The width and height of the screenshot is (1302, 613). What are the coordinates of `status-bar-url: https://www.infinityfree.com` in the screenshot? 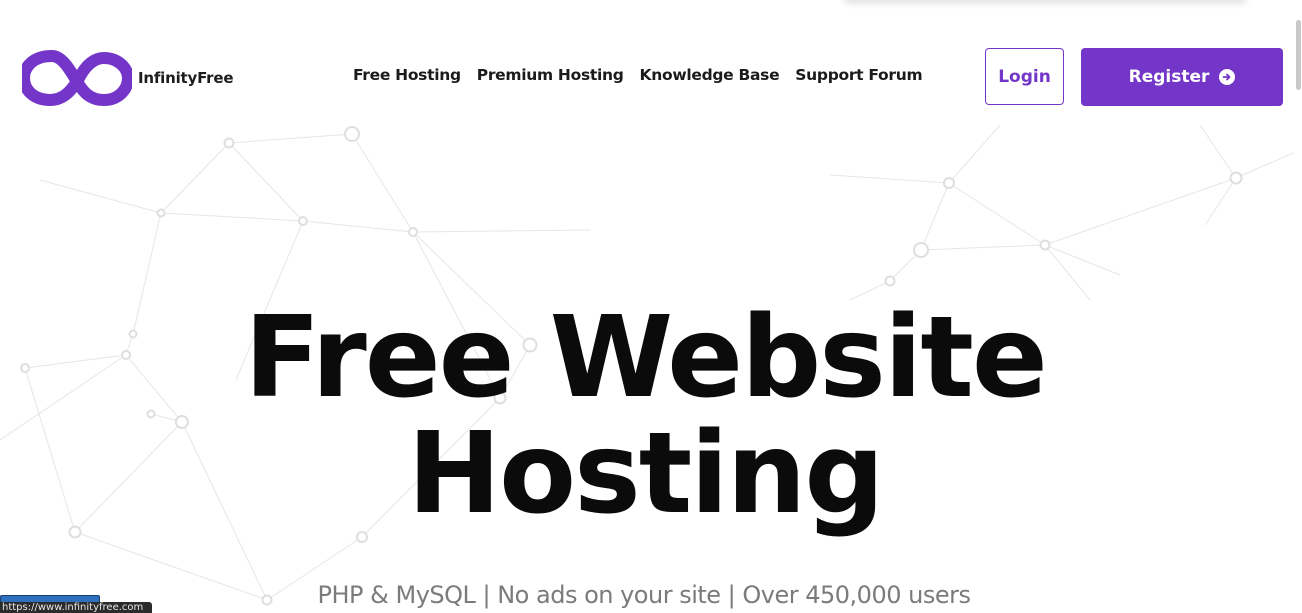 It's located at (76, 607).